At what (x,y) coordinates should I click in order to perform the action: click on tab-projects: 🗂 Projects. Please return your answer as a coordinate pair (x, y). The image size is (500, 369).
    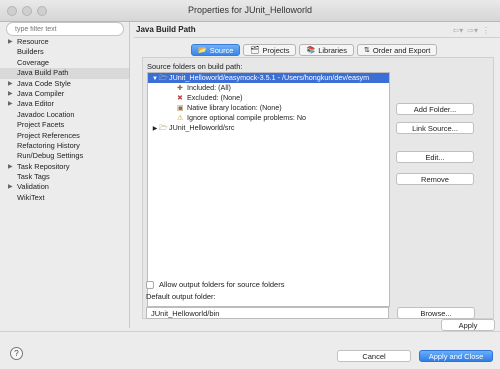
    Looking at the image, I should click on (270, 50).